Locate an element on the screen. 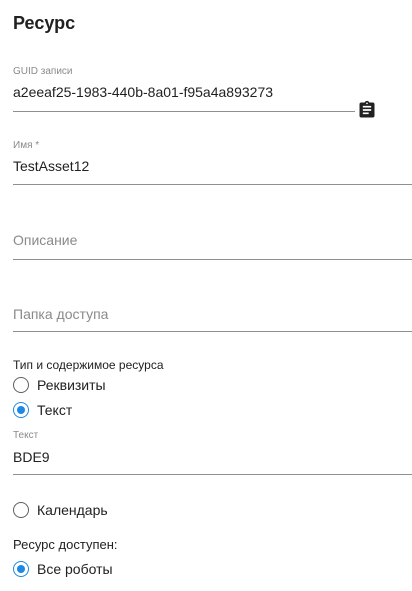  name-field-value: TestAsset12 is located at coordinates (51, 166).